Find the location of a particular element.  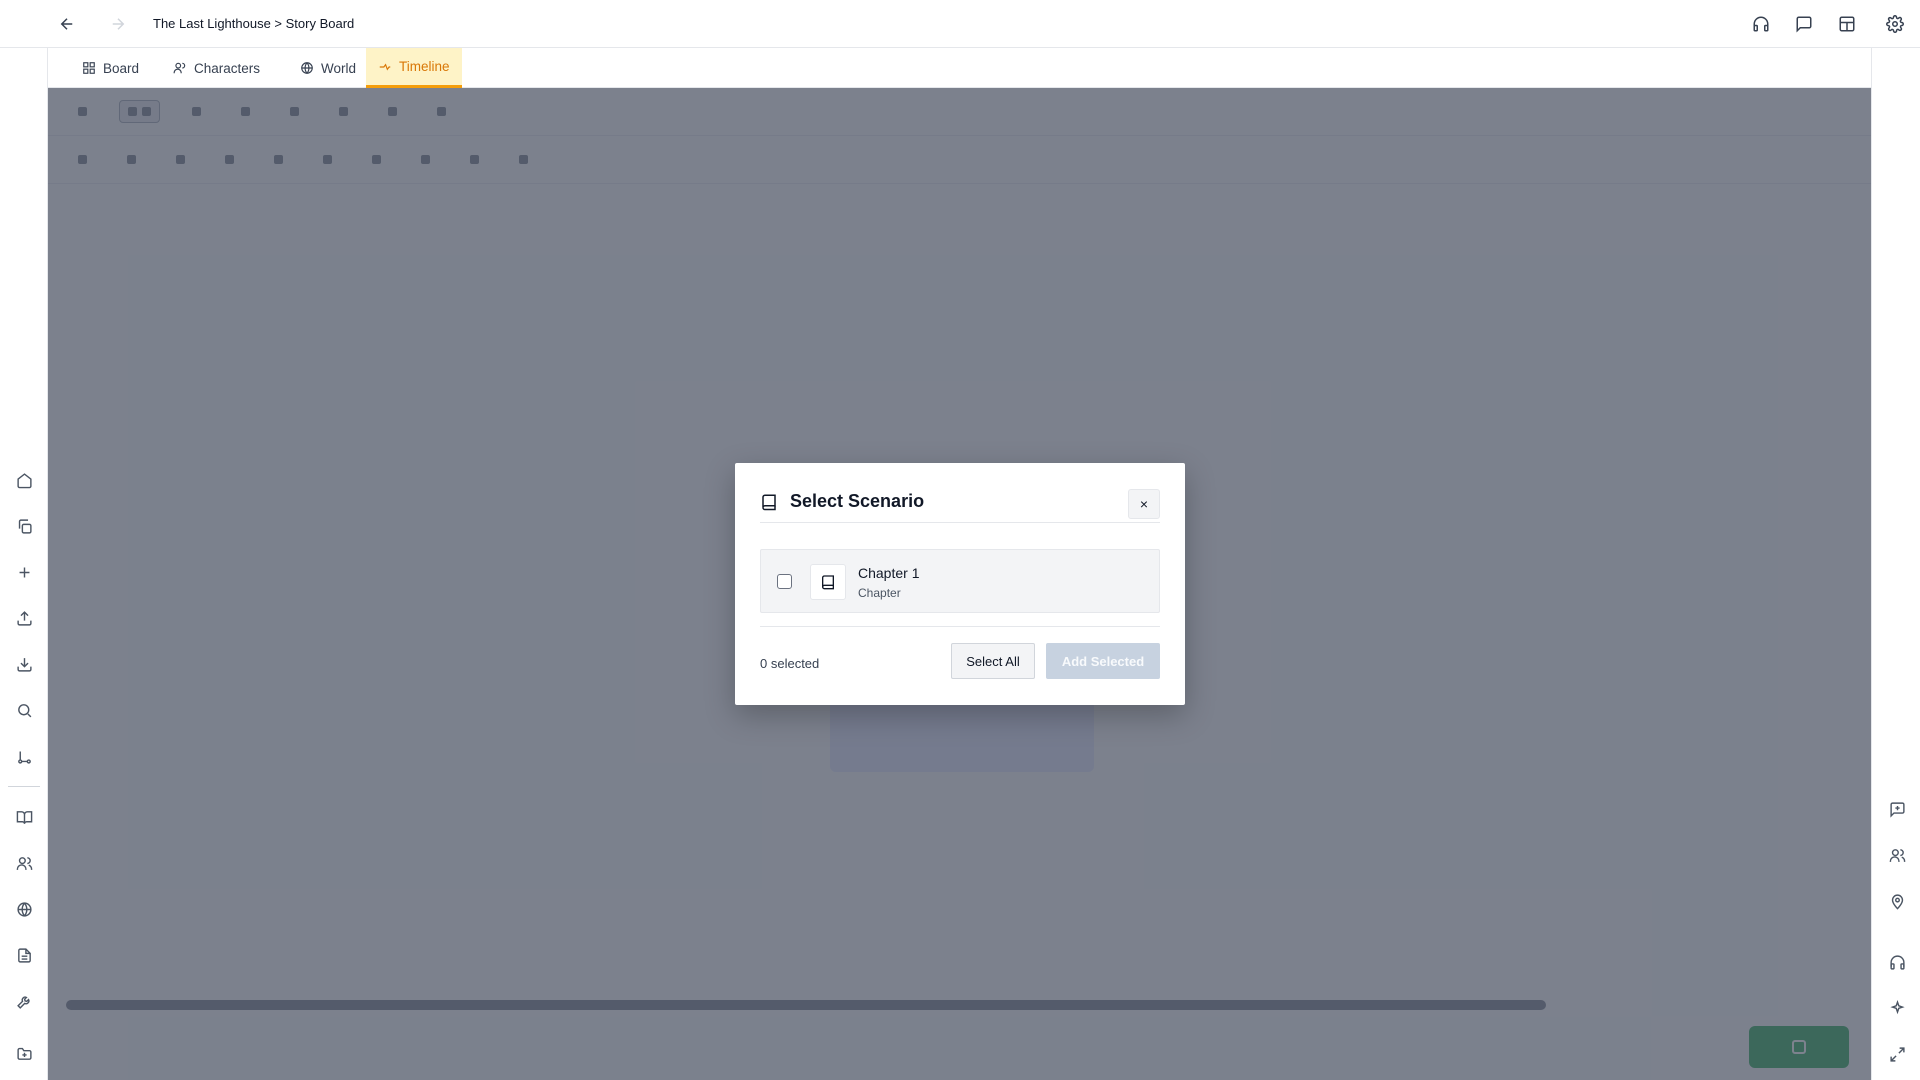

left-sidebar is located at coordinates (24, 564).